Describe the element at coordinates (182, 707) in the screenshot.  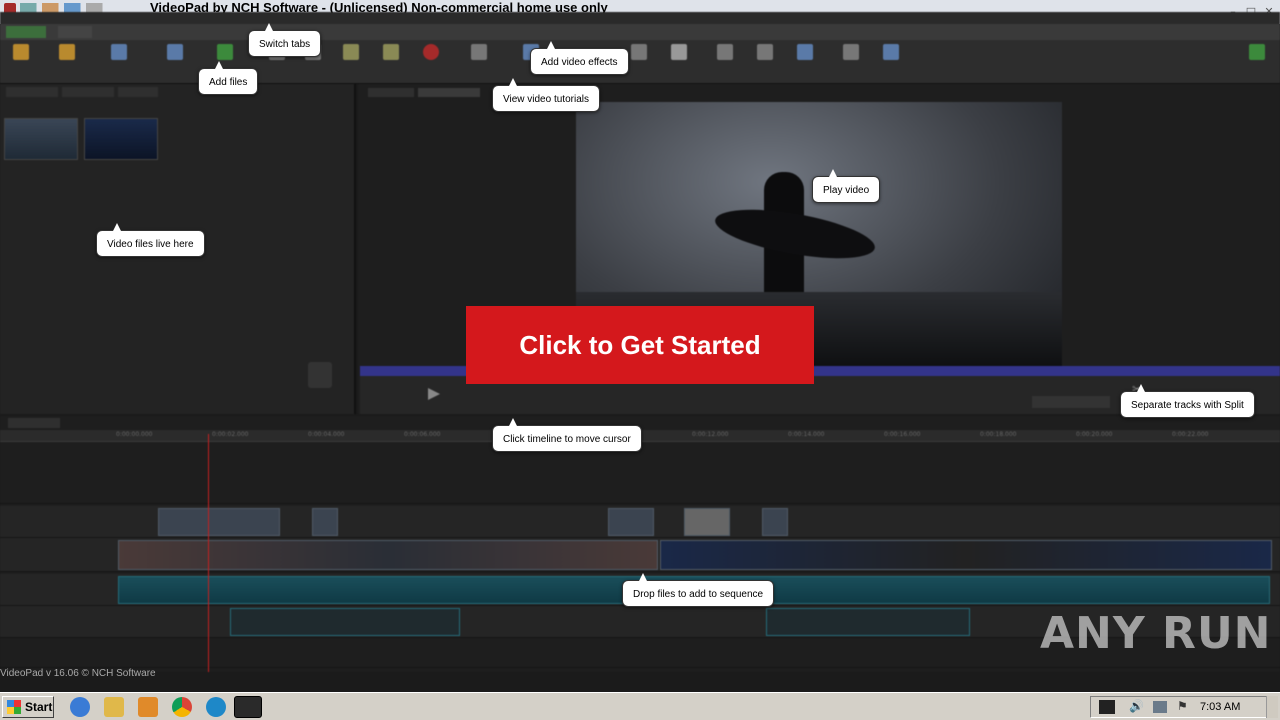
I see `chrome-icon` at that location.